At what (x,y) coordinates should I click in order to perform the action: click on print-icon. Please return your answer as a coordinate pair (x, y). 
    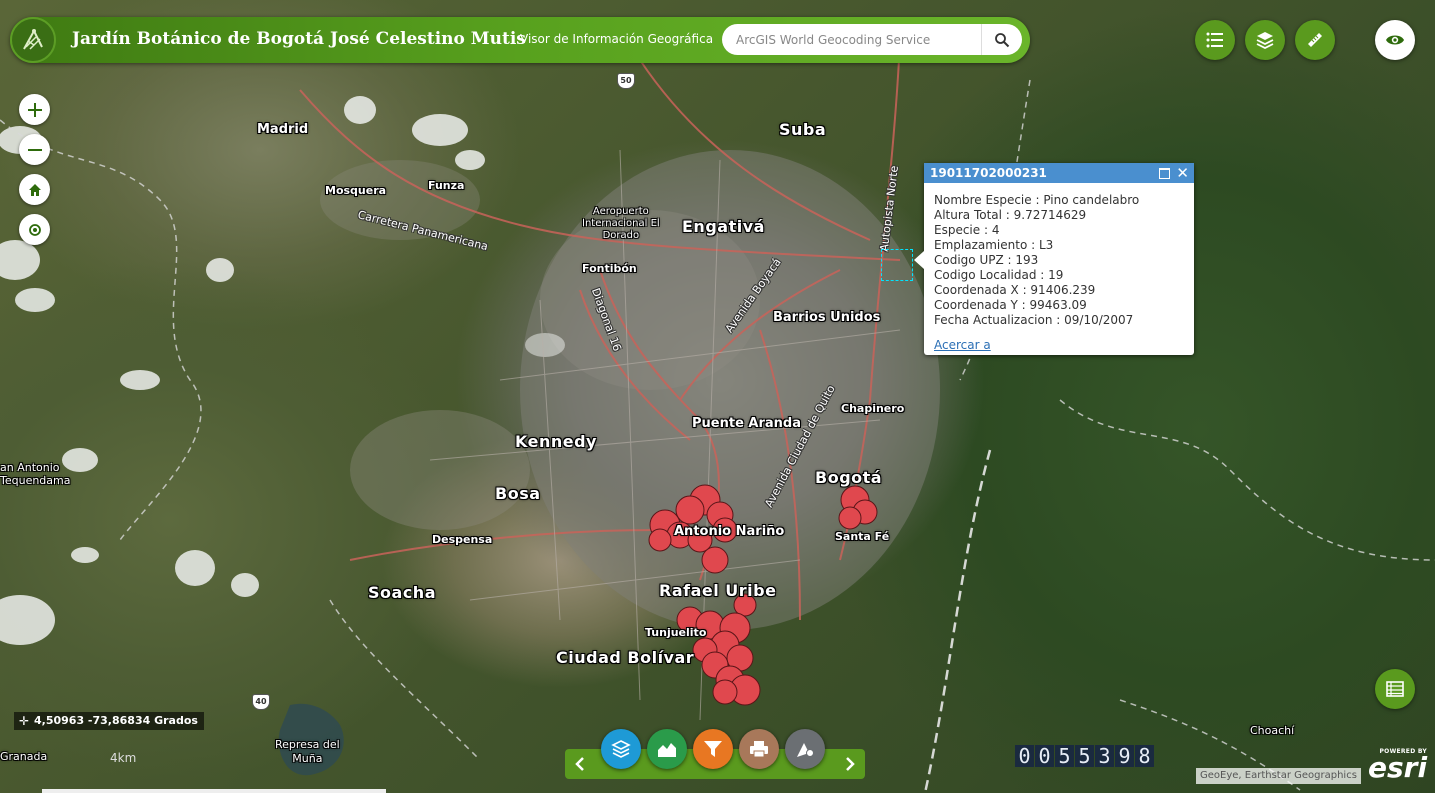
    Looking at the image, I should click on (759, 749).